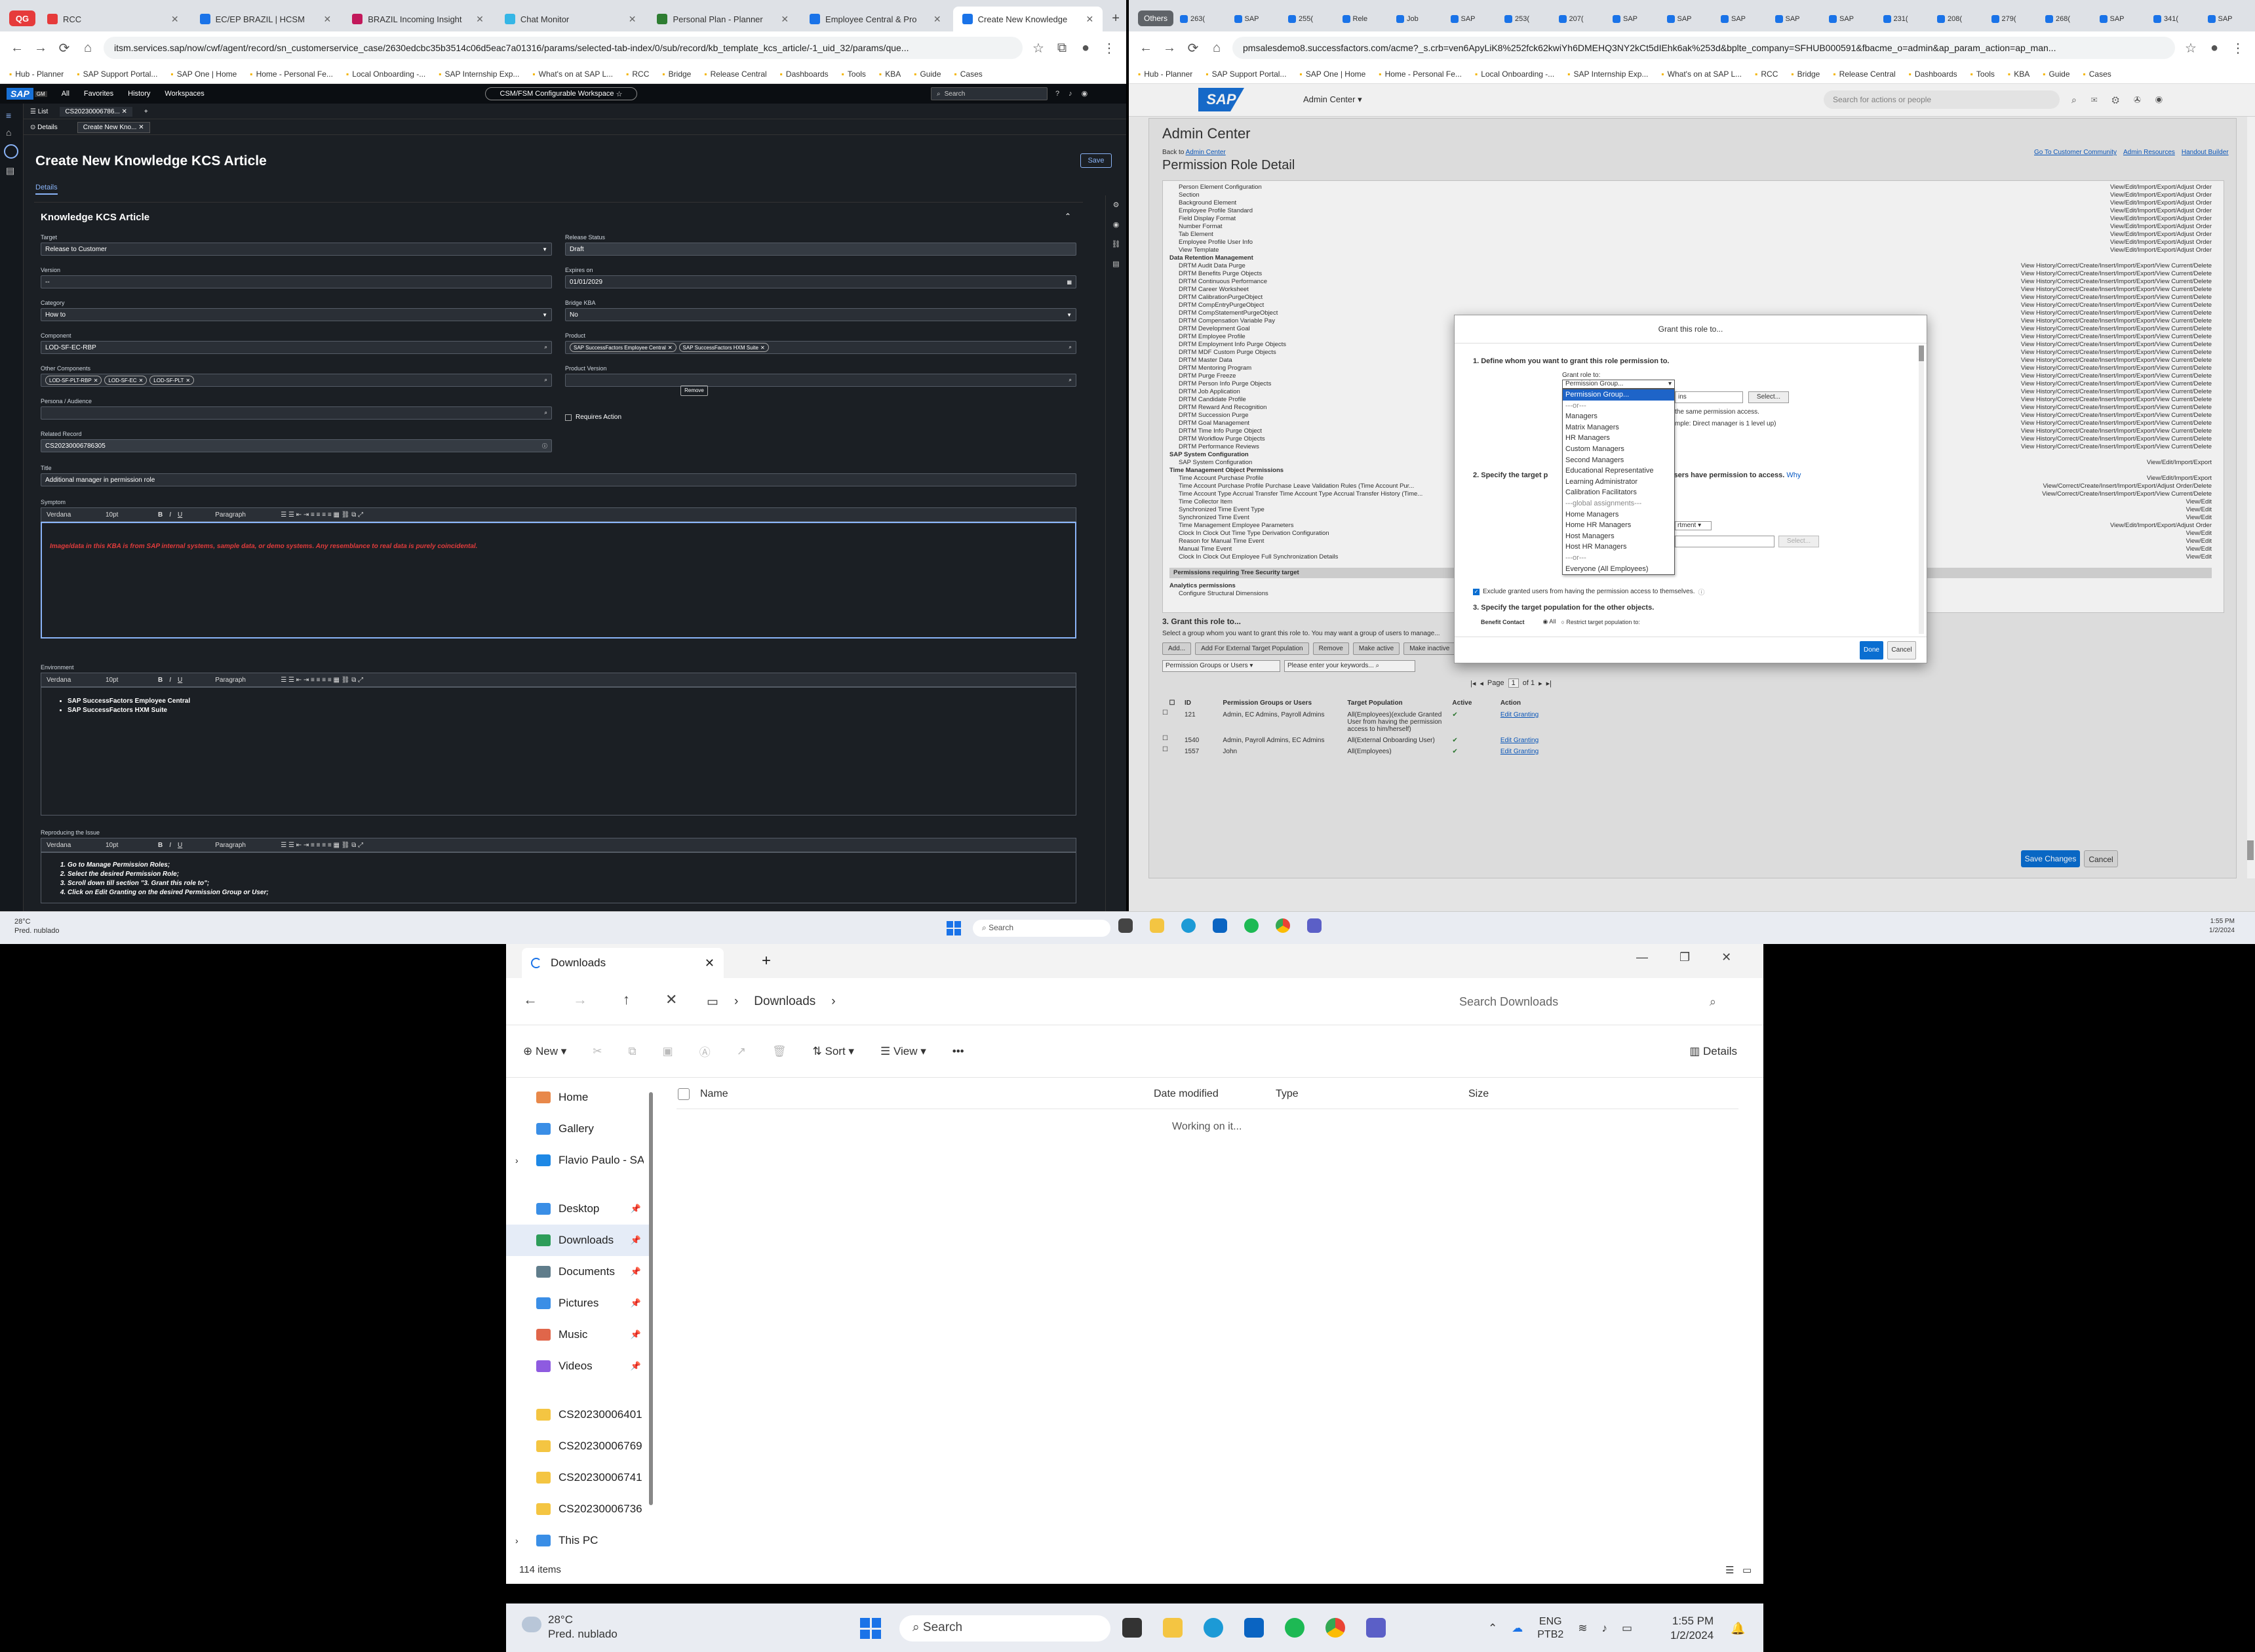 This screenshot has height=1652, width=2255. What do you see at coordinates (785, 1001) in the screenshot?
I see `breadcrumb-downloads: Downloads` at bounding box center [785, 1001].